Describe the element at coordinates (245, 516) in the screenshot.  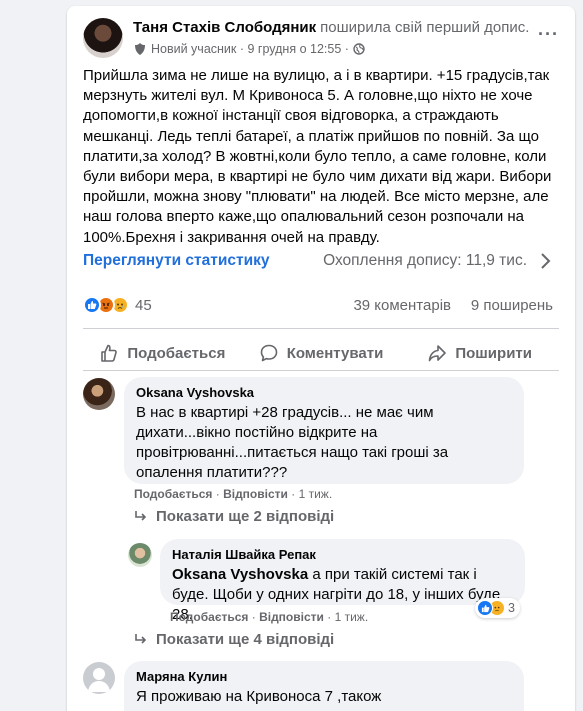
I see `show-more-replies-label: Показати ще 2 відповіді` at that location.